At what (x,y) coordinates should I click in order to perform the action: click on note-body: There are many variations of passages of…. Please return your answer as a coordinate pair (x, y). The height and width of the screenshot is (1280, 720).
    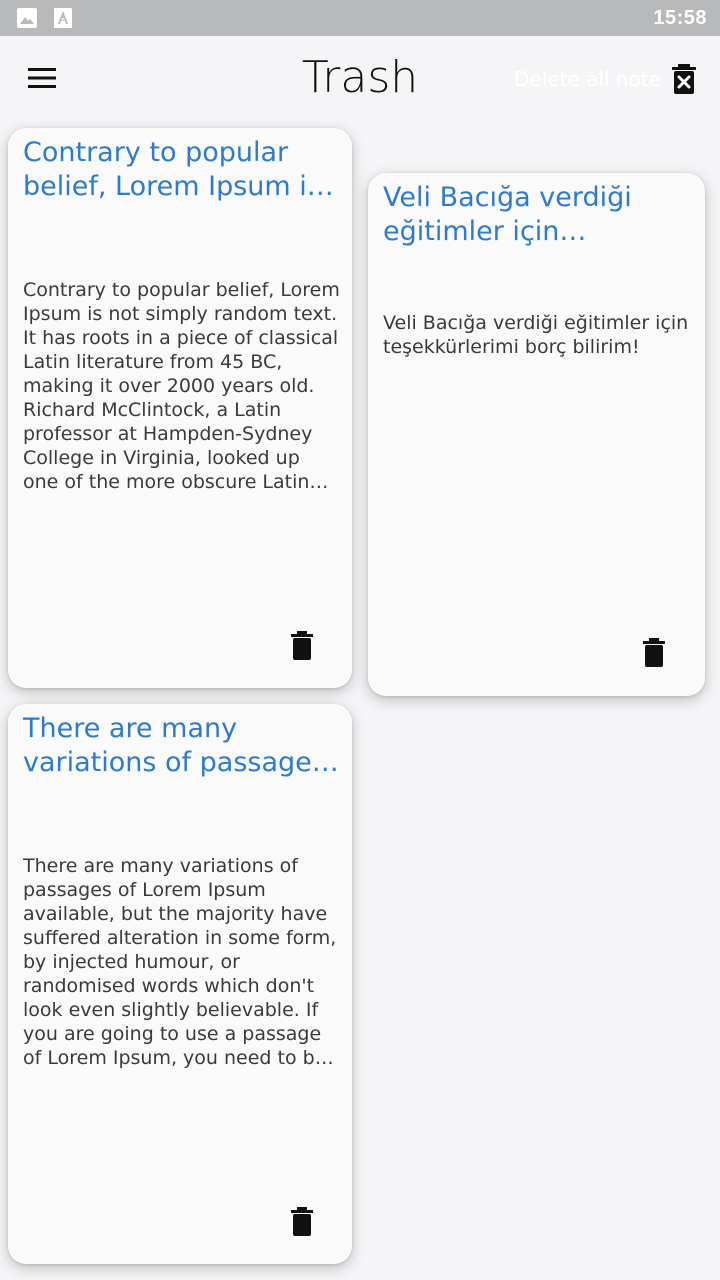
    Looking at the image, I should click on (180, 962).